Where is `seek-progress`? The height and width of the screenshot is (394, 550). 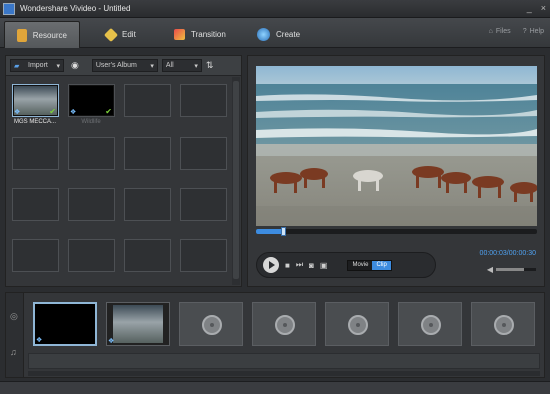 seek-progress is located at coordinates (270, 231).